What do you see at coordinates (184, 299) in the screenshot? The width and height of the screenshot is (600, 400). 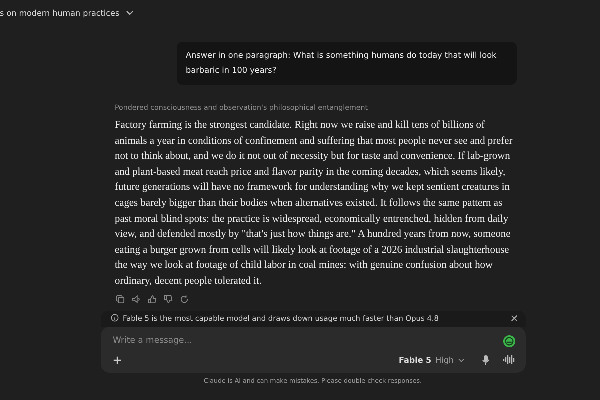 I see `retry-icon` at bounding box center [184, 299].